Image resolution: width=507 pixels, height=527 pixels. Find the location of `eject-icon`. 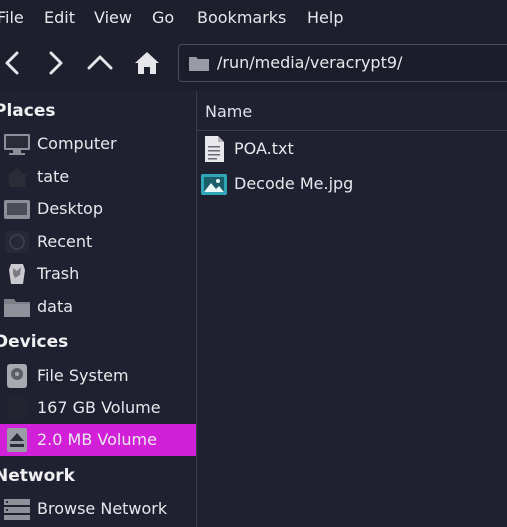

eject-icon is located at coordinates (17, 440).